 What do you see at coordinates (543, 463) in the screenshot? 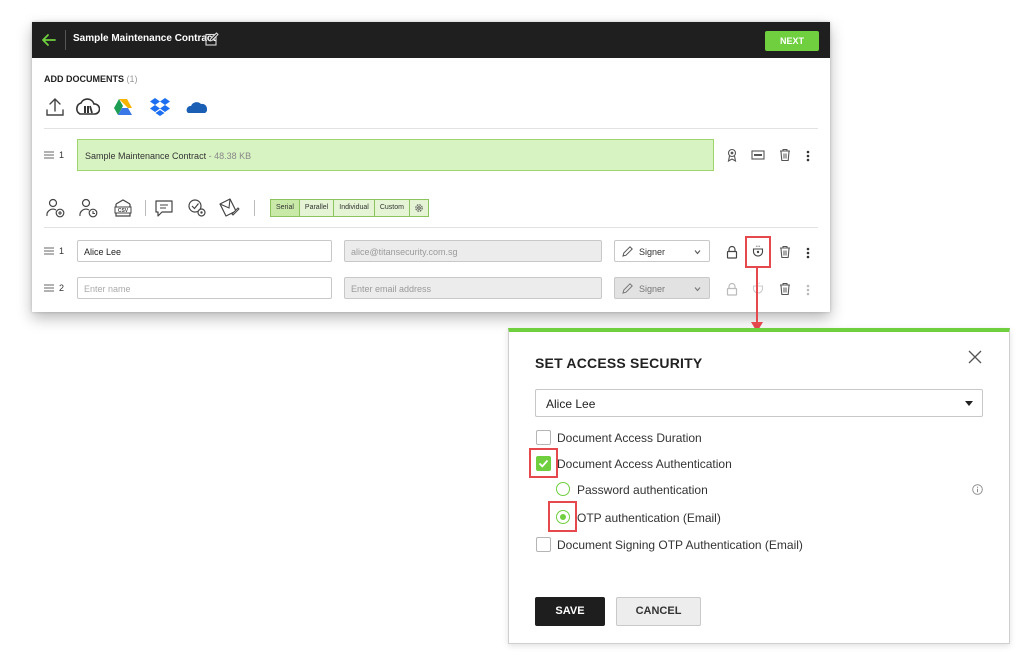
I see `authentication-checkbox-highlight` at bounding box center [543, 463].